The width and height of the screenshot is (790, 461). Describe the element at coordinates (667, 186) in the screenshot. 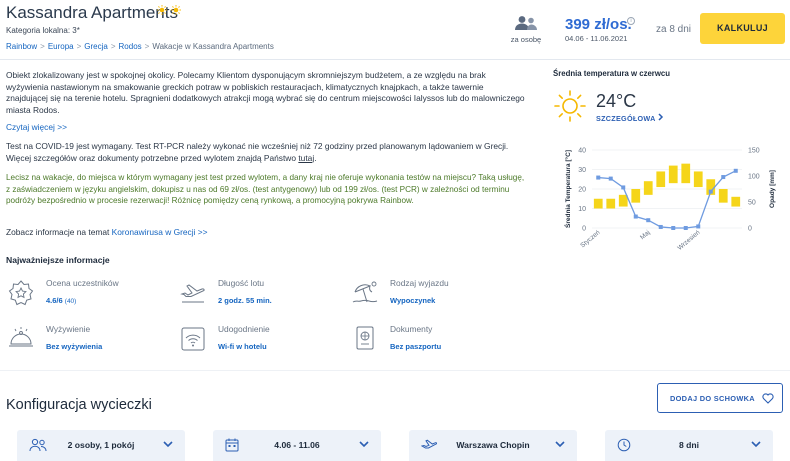

I see `chart-bars` at that location.